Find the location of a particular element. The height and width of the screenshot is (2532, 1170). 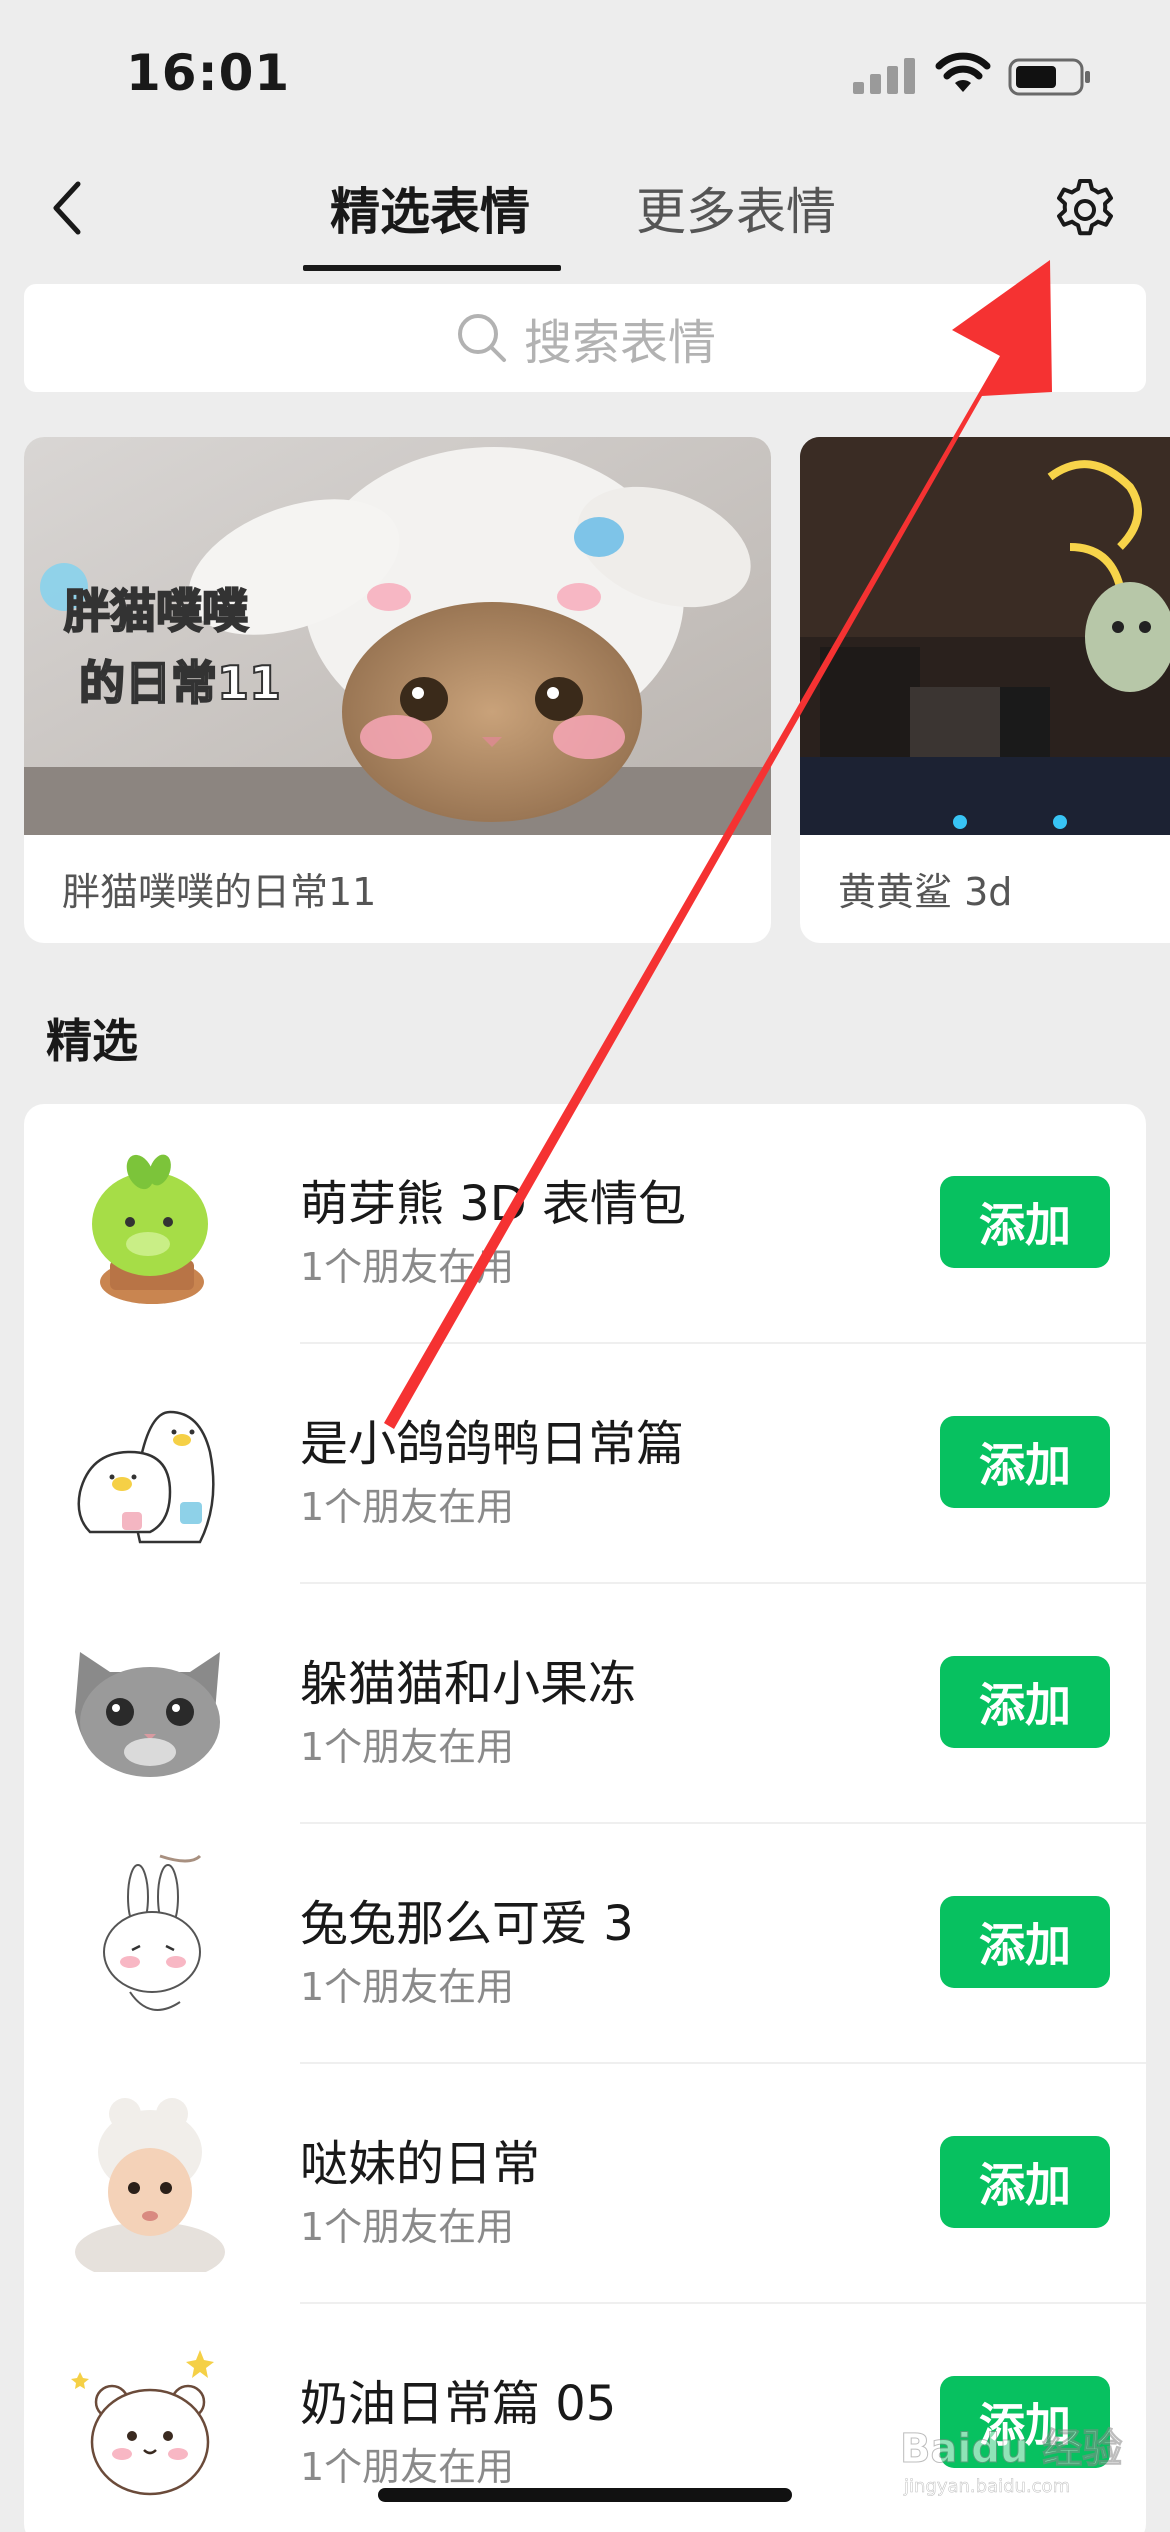

search-icon is located at coordinates (481, 338).